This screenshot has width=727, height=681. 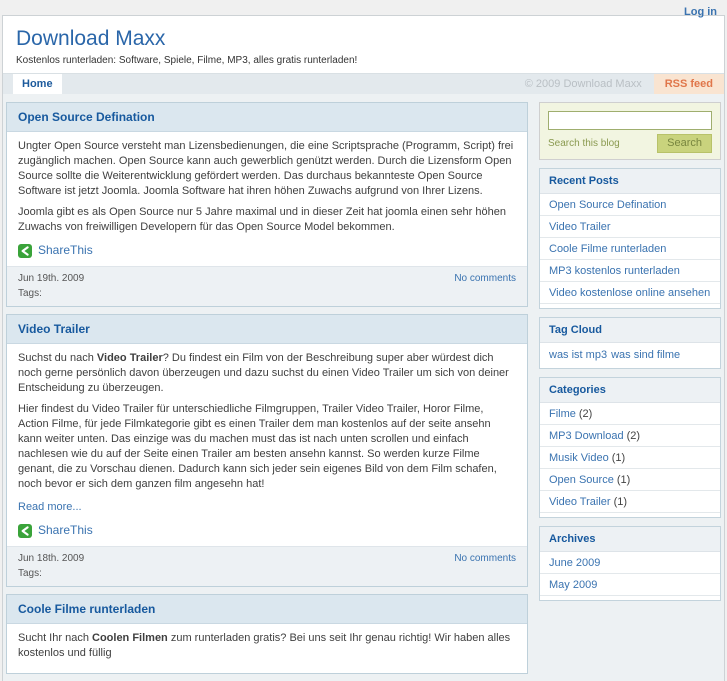 What do you see at coordinates (267, 286) in the screenshot?
I see `post-footer: Jun 19th. 2009 Tags: No comments` at bounding box center [267, 286].